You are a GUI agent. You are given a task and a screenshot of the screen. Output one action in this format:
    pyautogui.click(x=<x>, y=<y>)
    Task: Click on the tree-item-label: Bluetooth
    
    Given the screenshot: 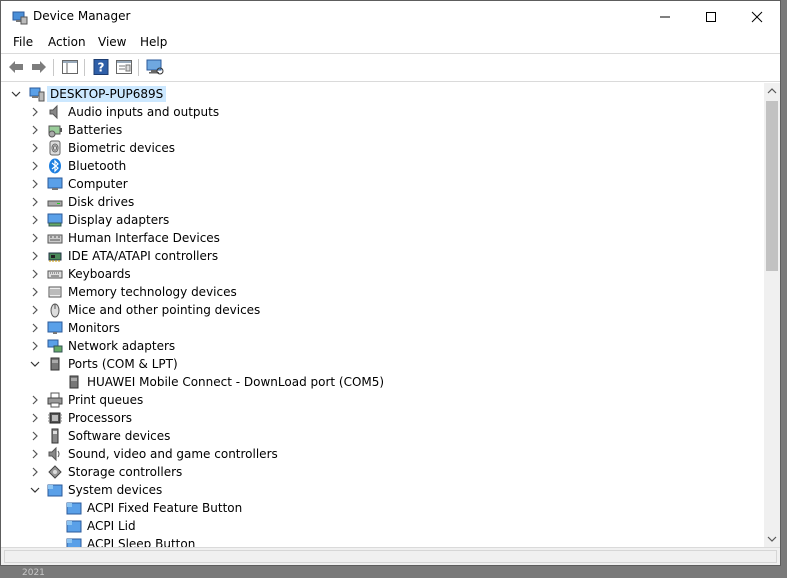 What is the action you would take?
    pyautogui.click(x=97, y=166)
    